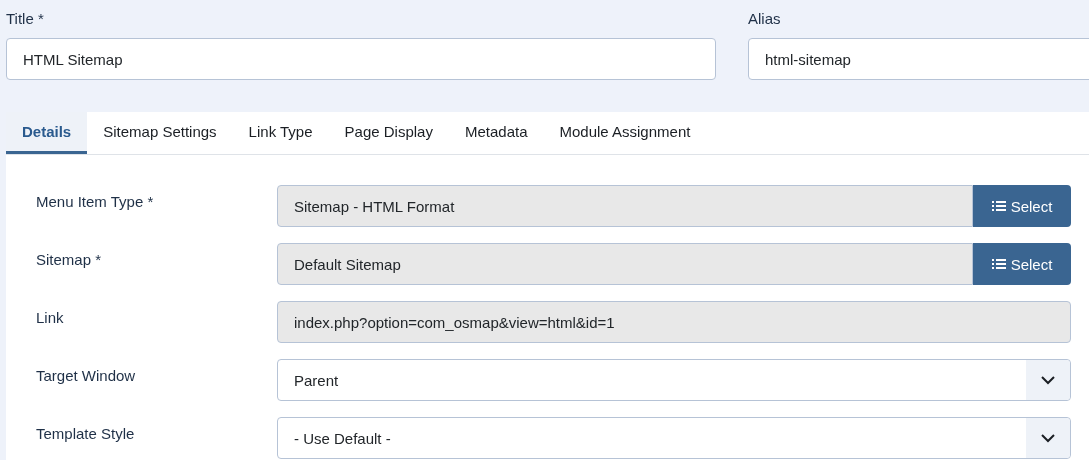  I want to click on dropdown: Parent, so click(674, 380).